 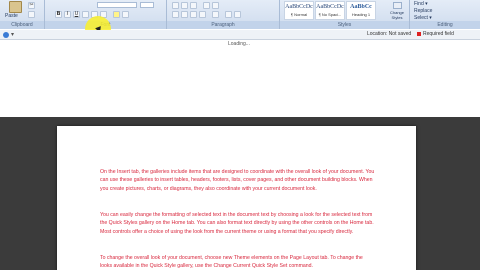 I want to click on find-button: Find ▾, so click(x=421, y=4).